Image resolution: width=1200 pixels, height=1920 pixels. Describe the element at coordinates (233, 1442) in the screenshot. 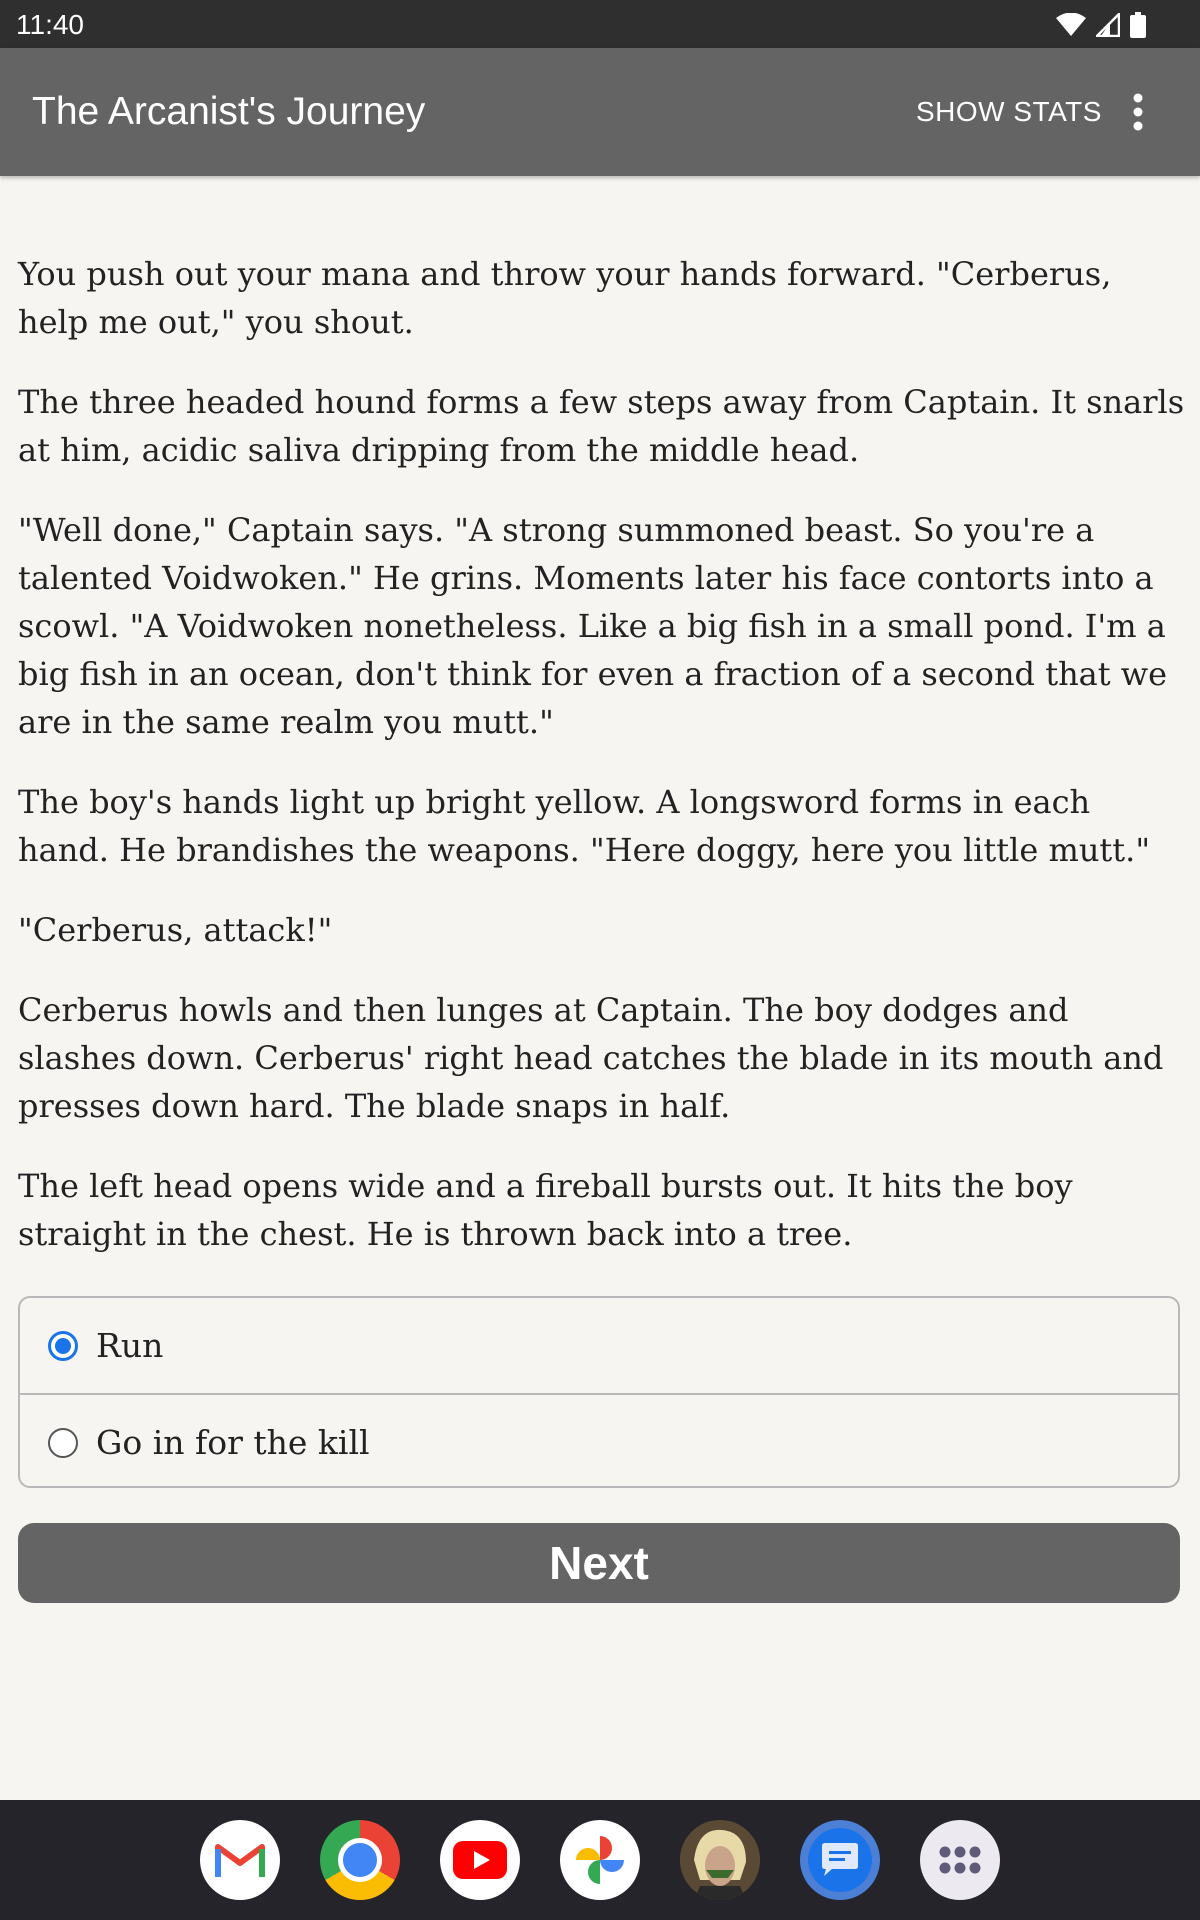

I see `choice-label: Go in for the kill` at that location.